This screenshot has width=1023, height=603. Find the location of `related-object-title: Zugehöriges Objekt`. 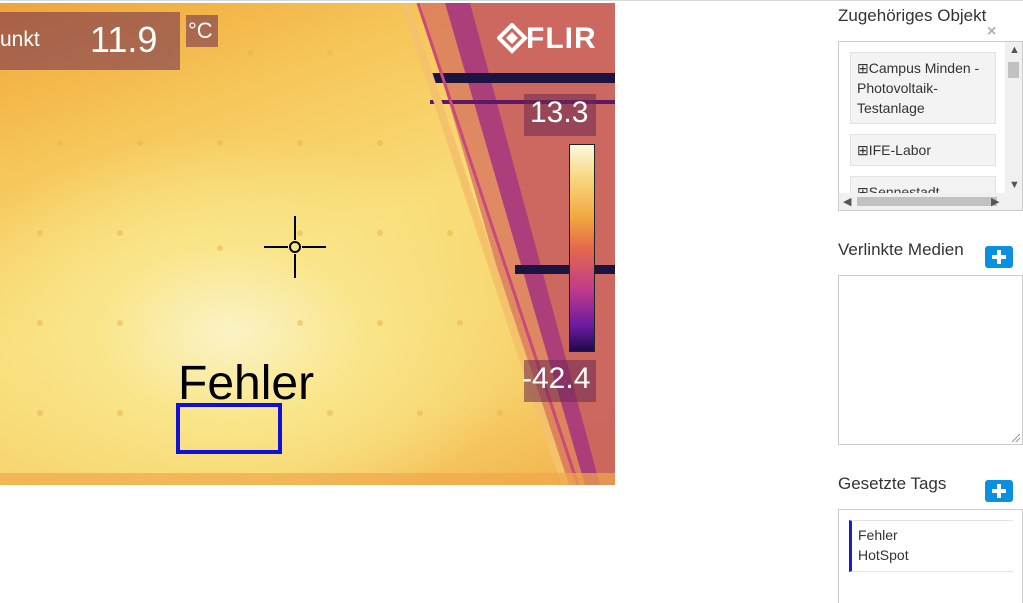

related-object-title: Zugehöriges Objekt is located at coordinates (912, 15).